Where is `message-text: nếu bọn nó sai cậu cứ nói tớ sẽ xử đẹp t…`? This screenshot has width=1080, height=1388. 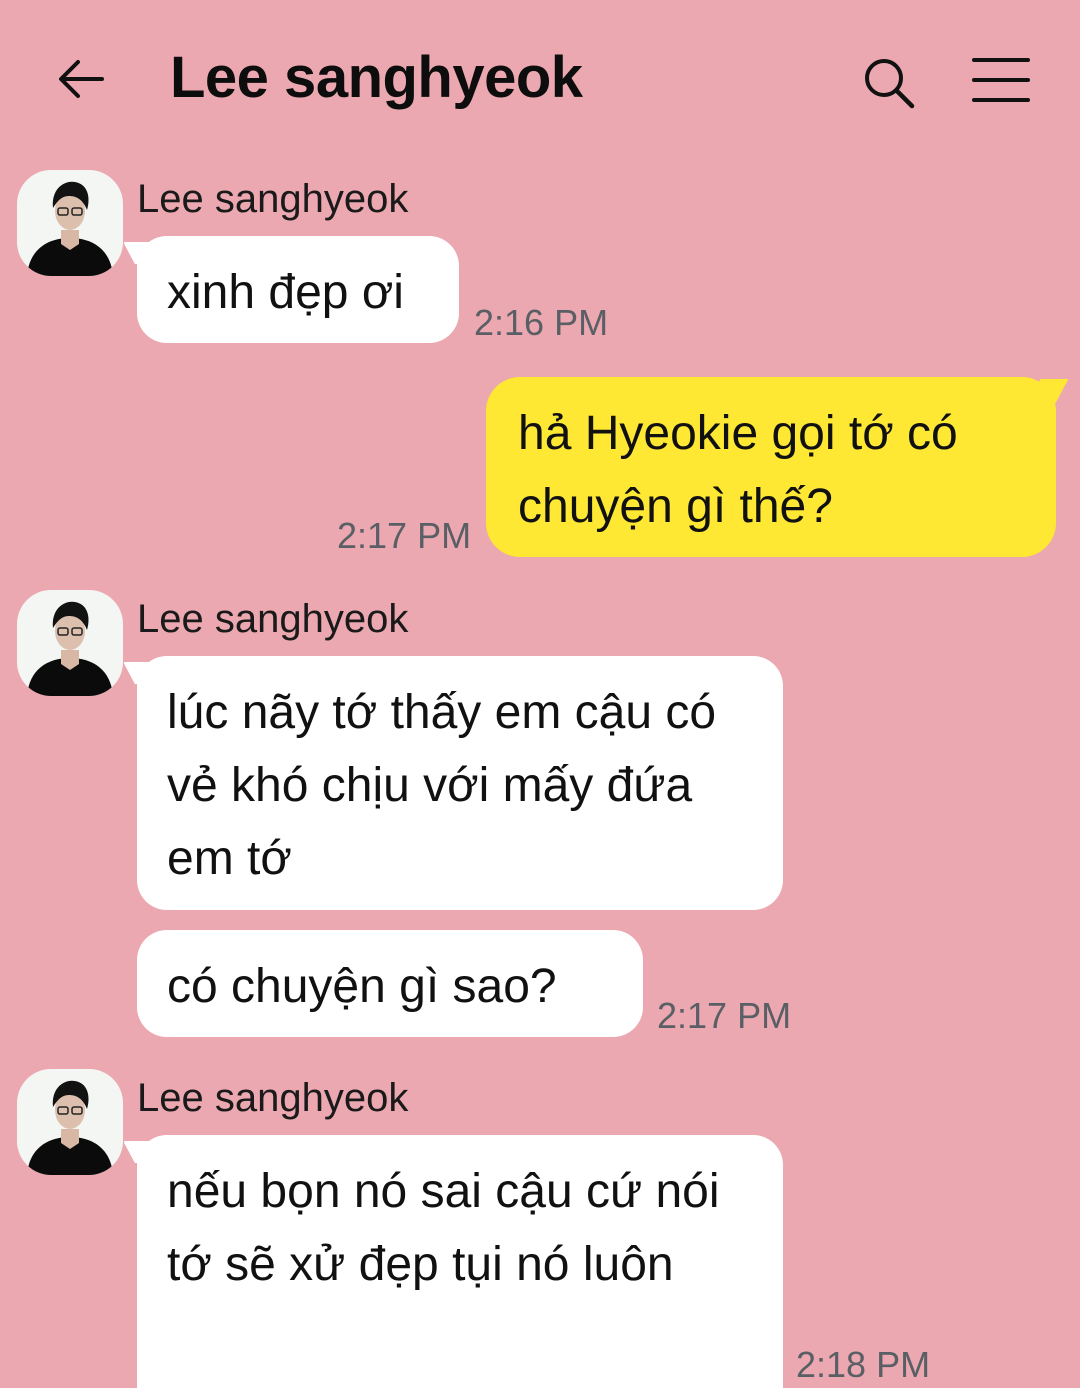 message-text: nếu bọn nó sai cậu cứ nói tớ sẽ xử đẹp t… is located at coordinates (443, 1228).